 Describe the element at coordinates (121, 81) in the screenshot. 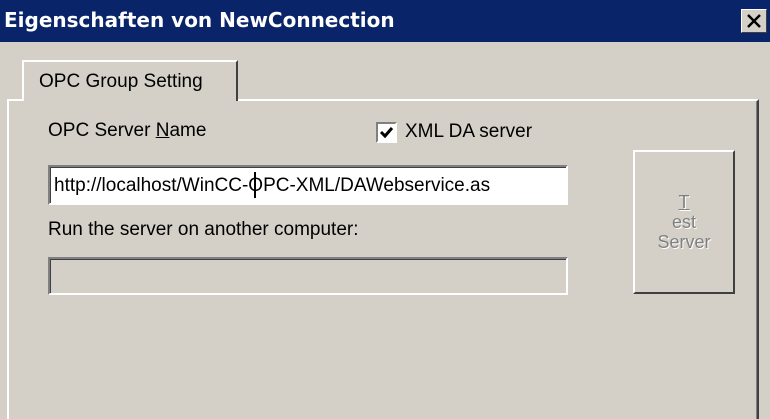

I see `tab-label: OPC Group Setting` at that location.